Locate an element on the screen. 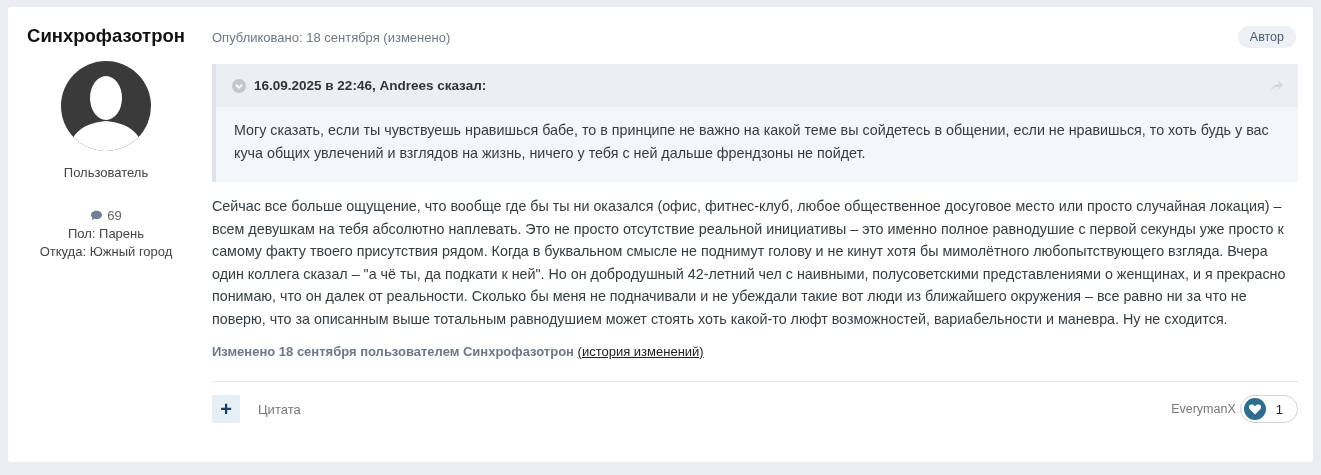 This screenshot has height=475, width=1321. gender-info: Пол: Парень is located at coordinates (106, 233).